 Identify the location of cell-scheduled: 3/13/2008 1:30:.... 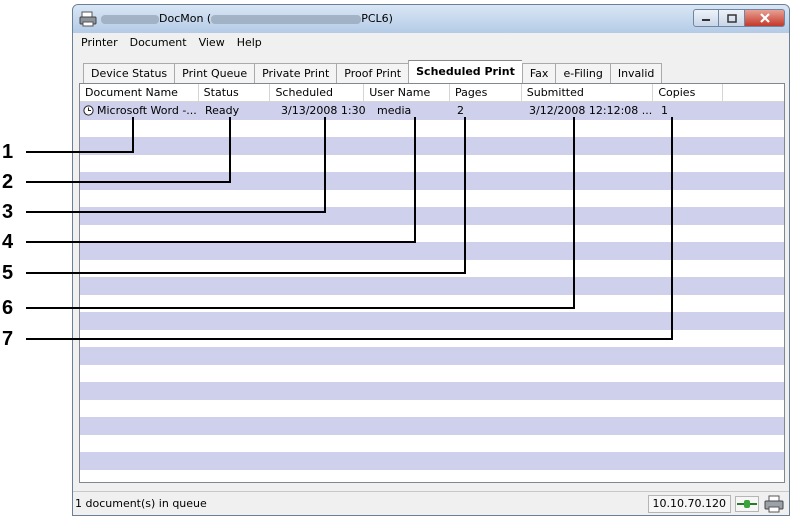
(323, 110).